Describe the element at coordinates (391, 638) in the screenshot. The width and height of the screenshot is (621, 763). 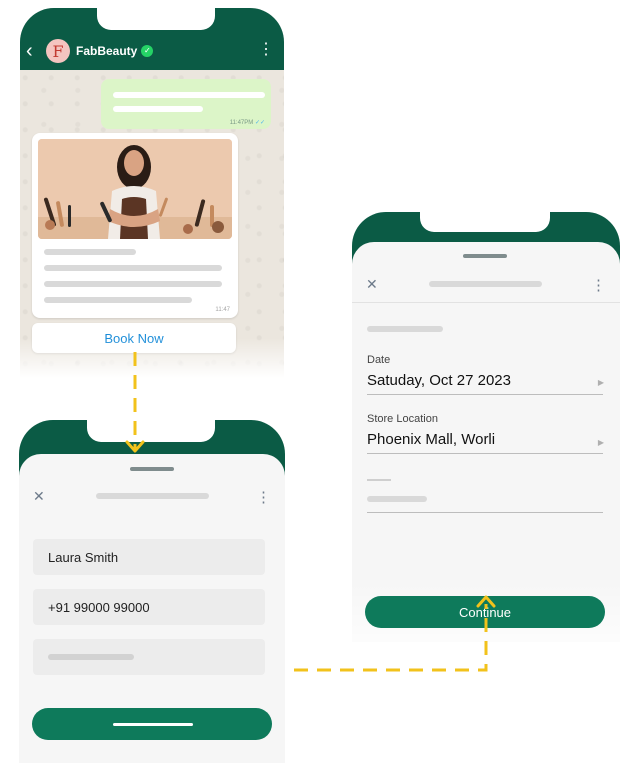
I see `connector-right-up` at that location.